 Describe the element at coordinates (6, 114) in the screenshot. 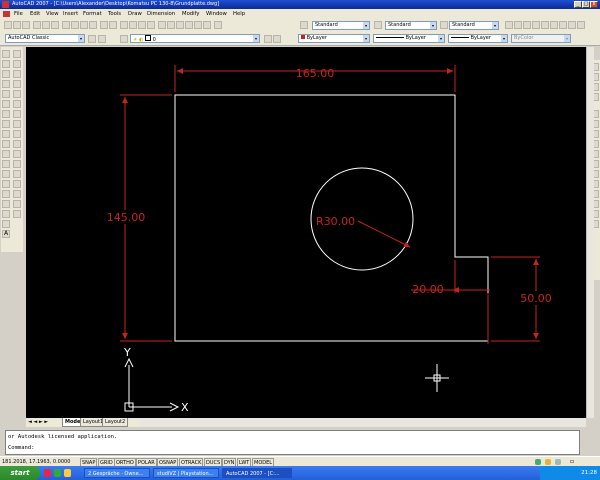

I see `circle-icon` at that location.